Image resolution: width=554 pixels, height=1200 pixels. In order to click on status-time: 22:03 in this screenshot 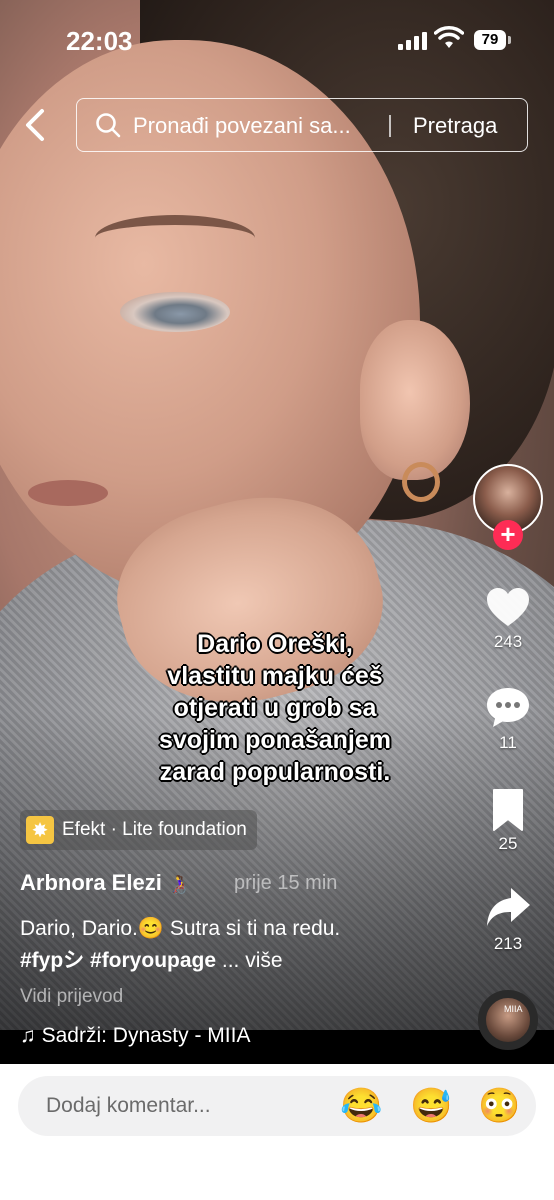, I will do `click(99, 41)`.